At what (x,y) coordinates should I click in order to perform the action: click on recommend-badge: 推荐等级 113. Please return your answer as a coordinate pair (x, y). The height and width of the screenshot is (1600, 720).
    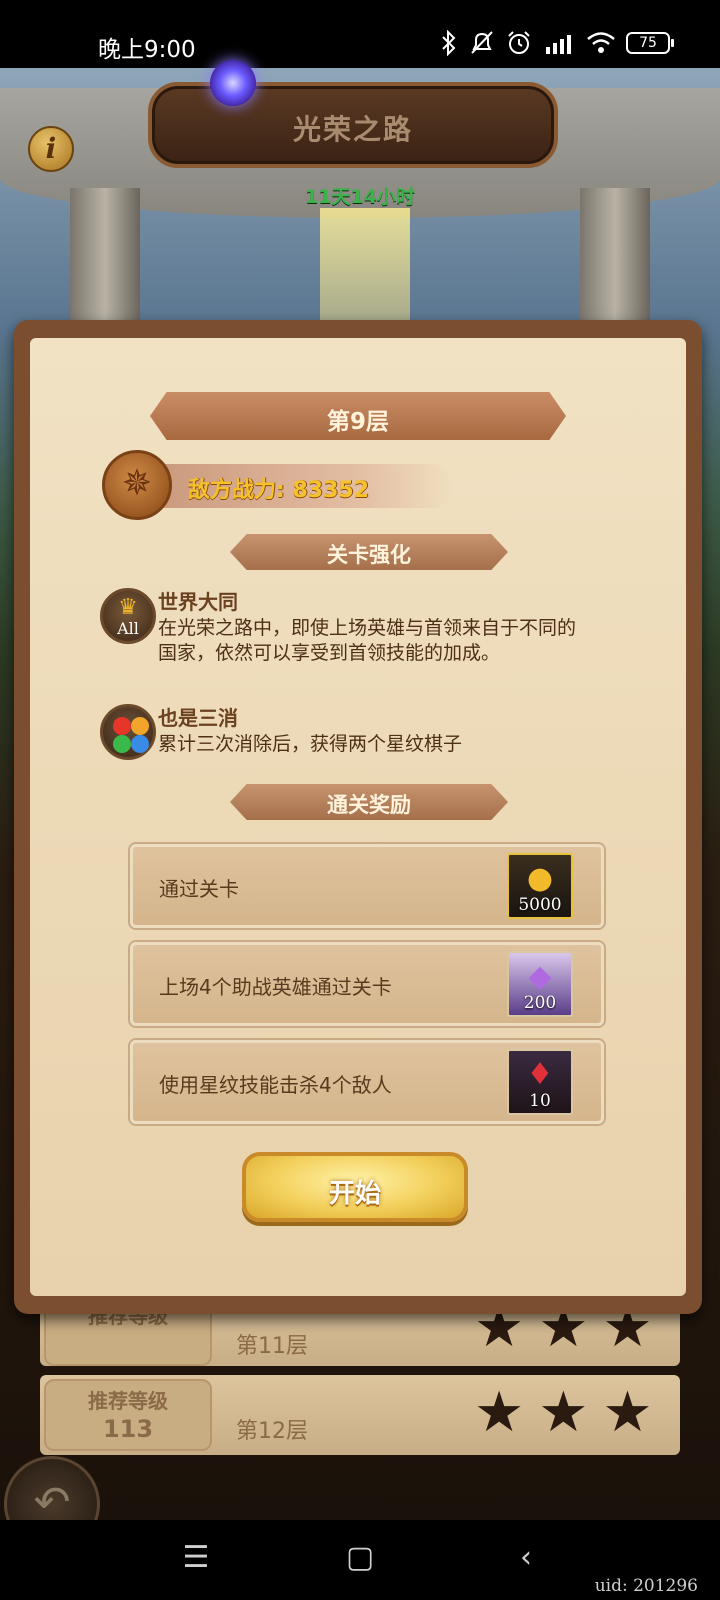
    Looking at the image, I should click on (128, 1415).